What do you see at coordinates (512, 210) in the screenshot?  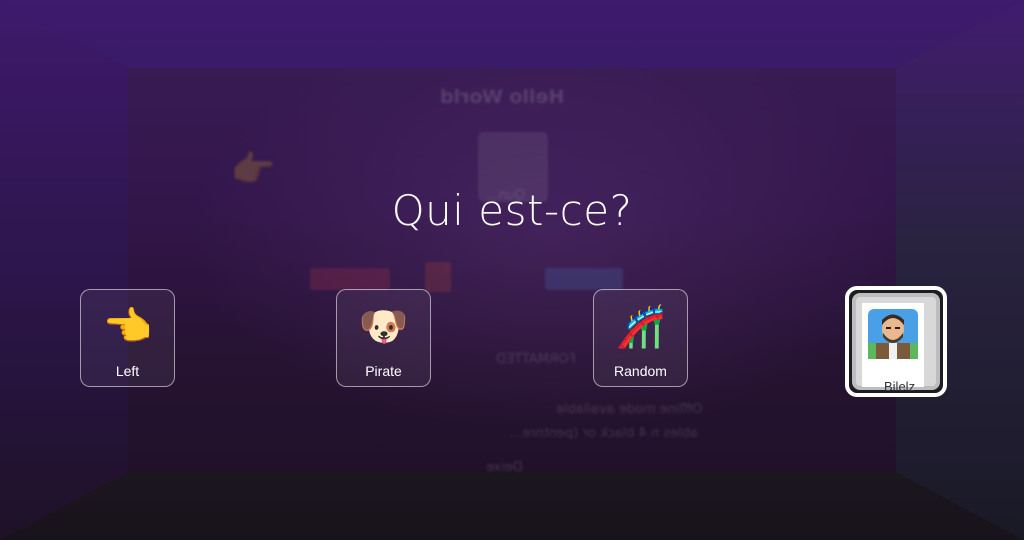 I see `question-title: Qui est-ce?` at bounding box center [512, 210].